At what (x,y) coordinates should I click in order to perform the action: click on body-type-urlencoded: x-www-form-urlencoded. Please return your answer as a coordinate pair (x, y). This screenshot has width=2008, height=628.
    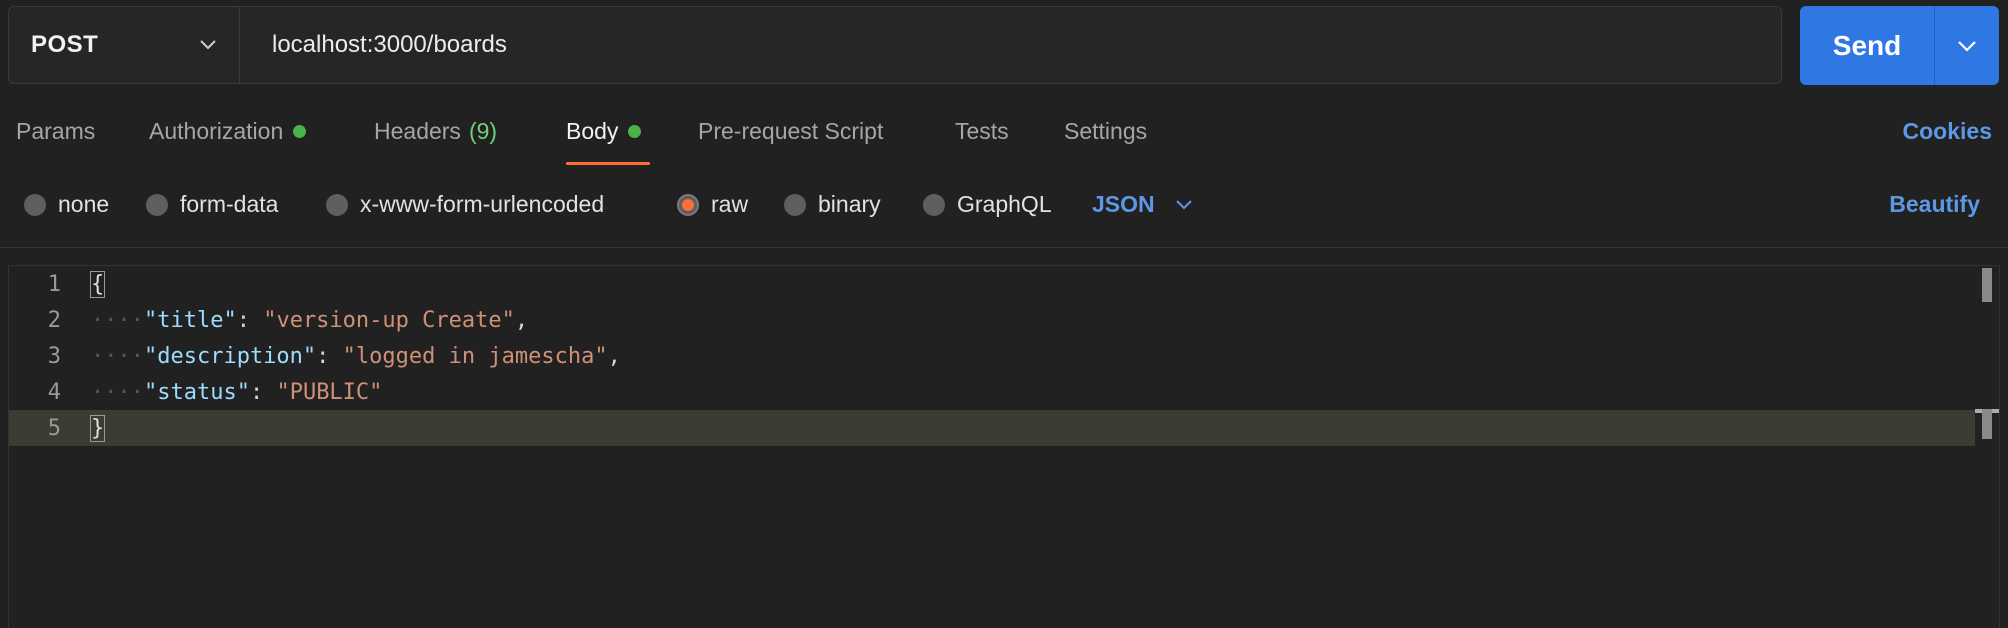
    Looking at the image, I should click on (465, 204).